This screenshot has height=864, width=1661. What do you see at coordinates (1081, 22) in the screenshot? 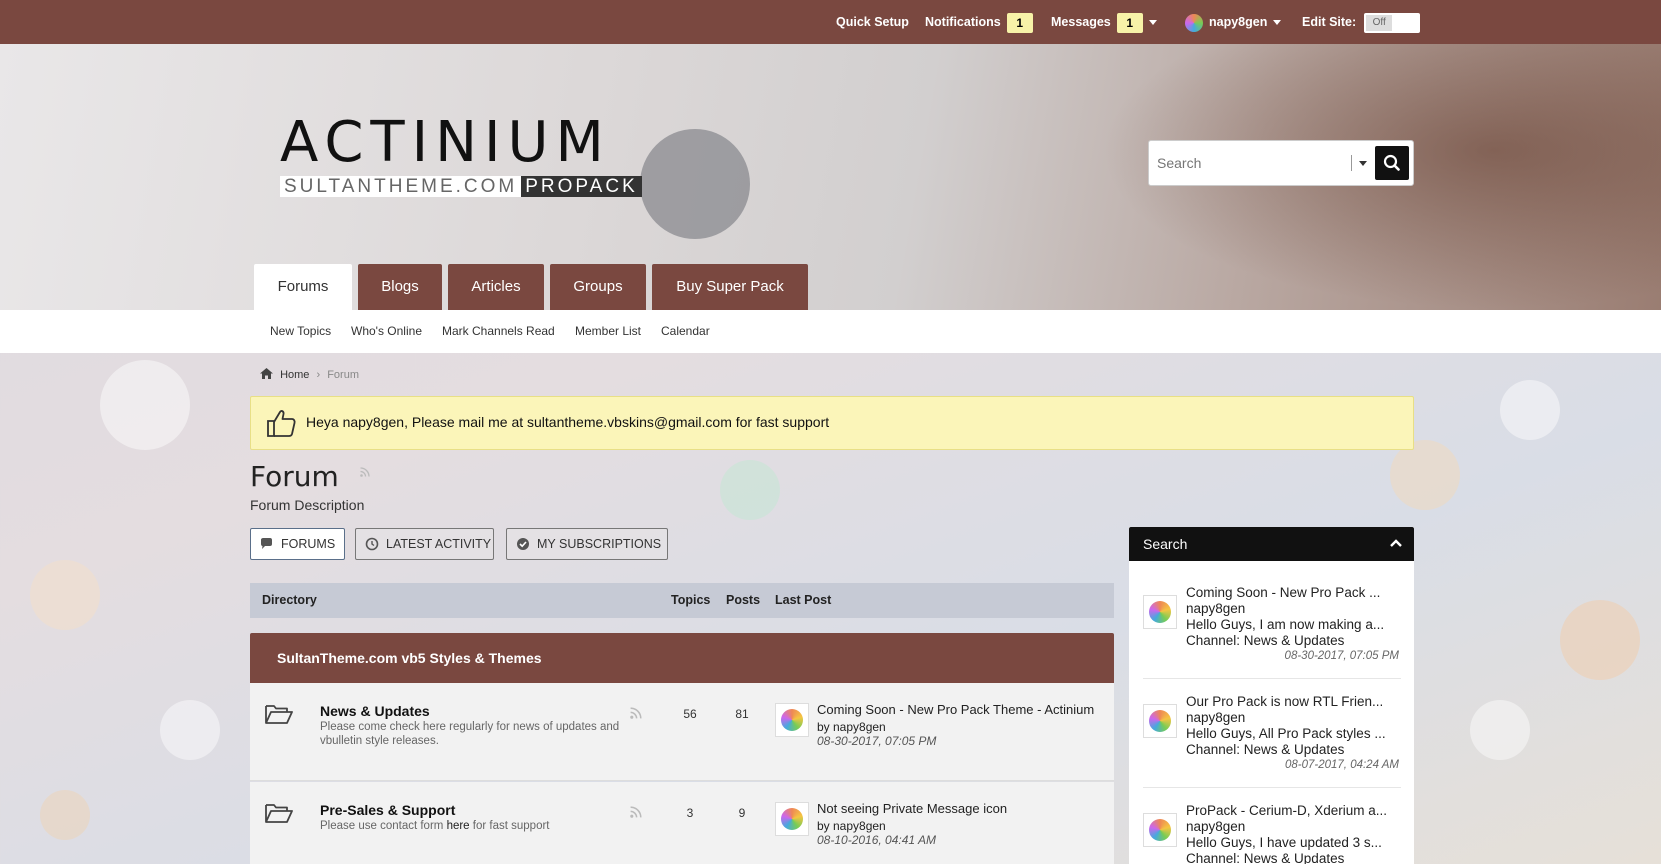
I see `messages-label: Messages` at bounding box center [1081, 22].